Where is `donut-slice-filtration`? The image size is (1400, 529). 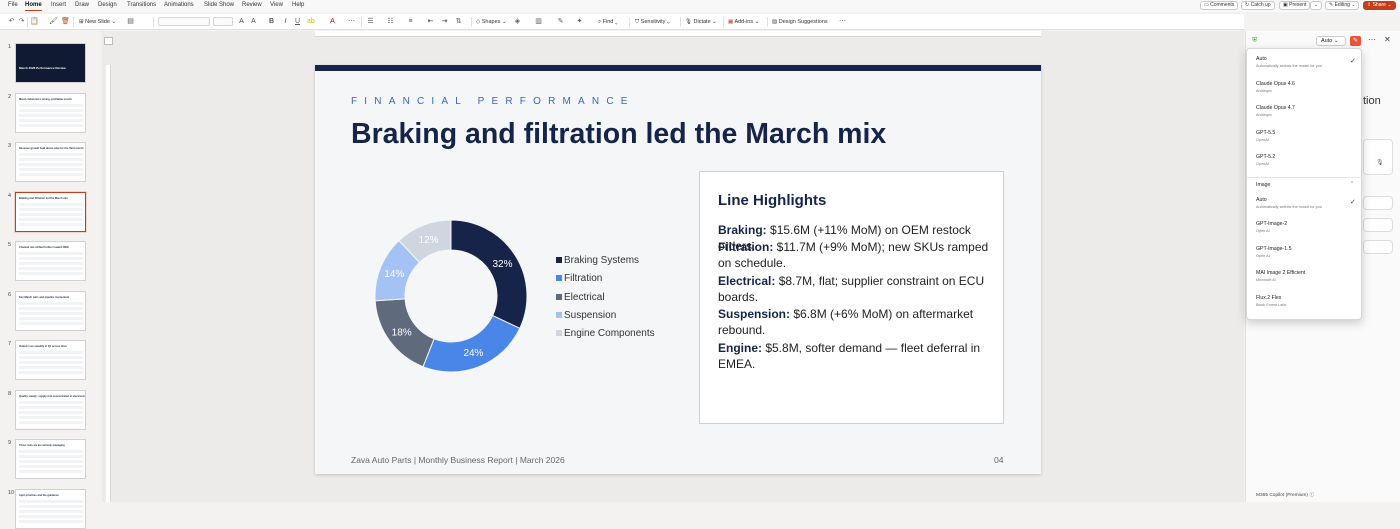
donut-slice-filtration is located at coordinates (471, 343).